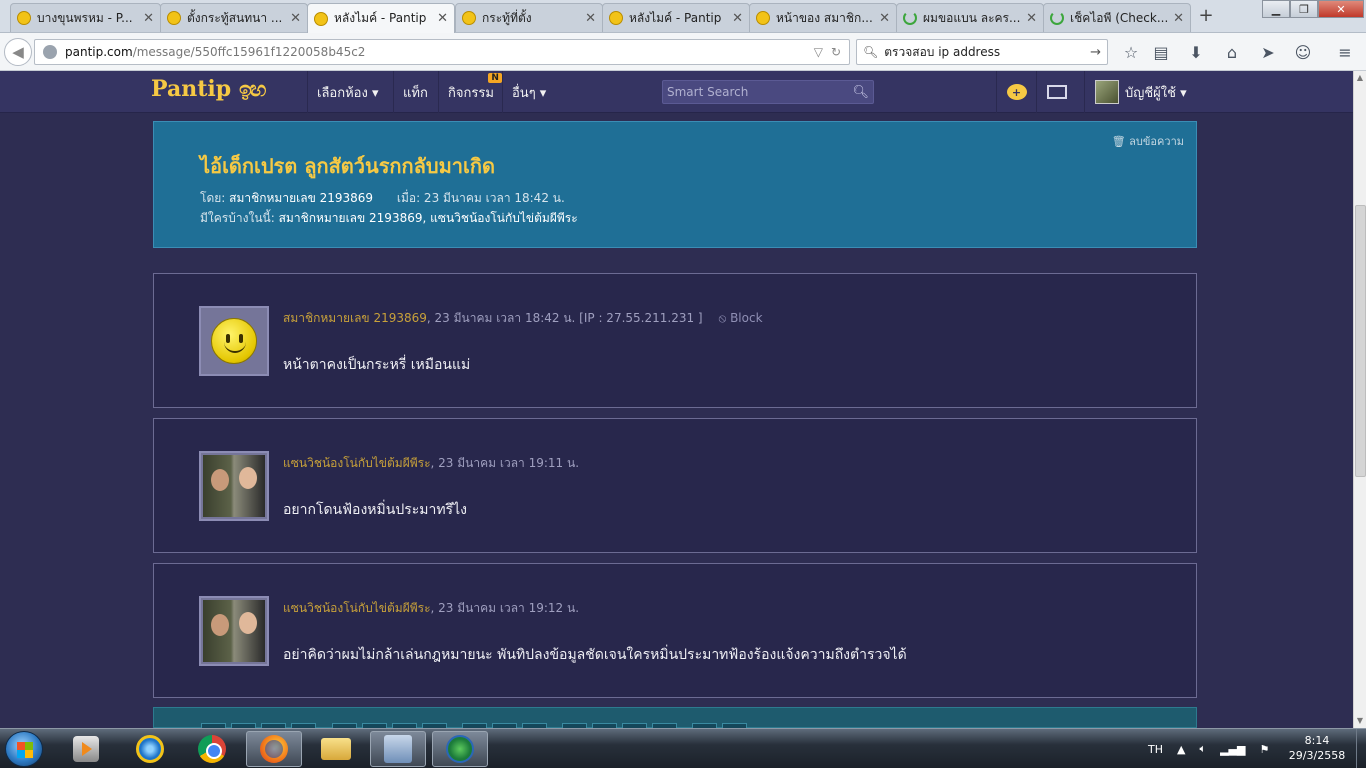 The height and width of the screenshot is (768, 1366). Describe the element at coordinates (415, 92) in the screenshot. I see `menu-tags: แท็ก` at that location.